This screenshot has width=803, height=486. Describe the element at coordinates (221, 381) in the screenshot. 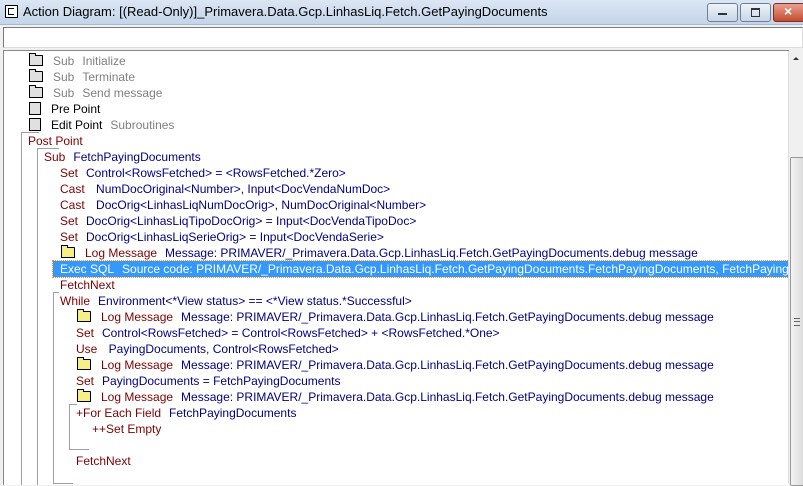

I see `statement-arguments: PayingDocuments = FetchPayingDocuments` at that location.